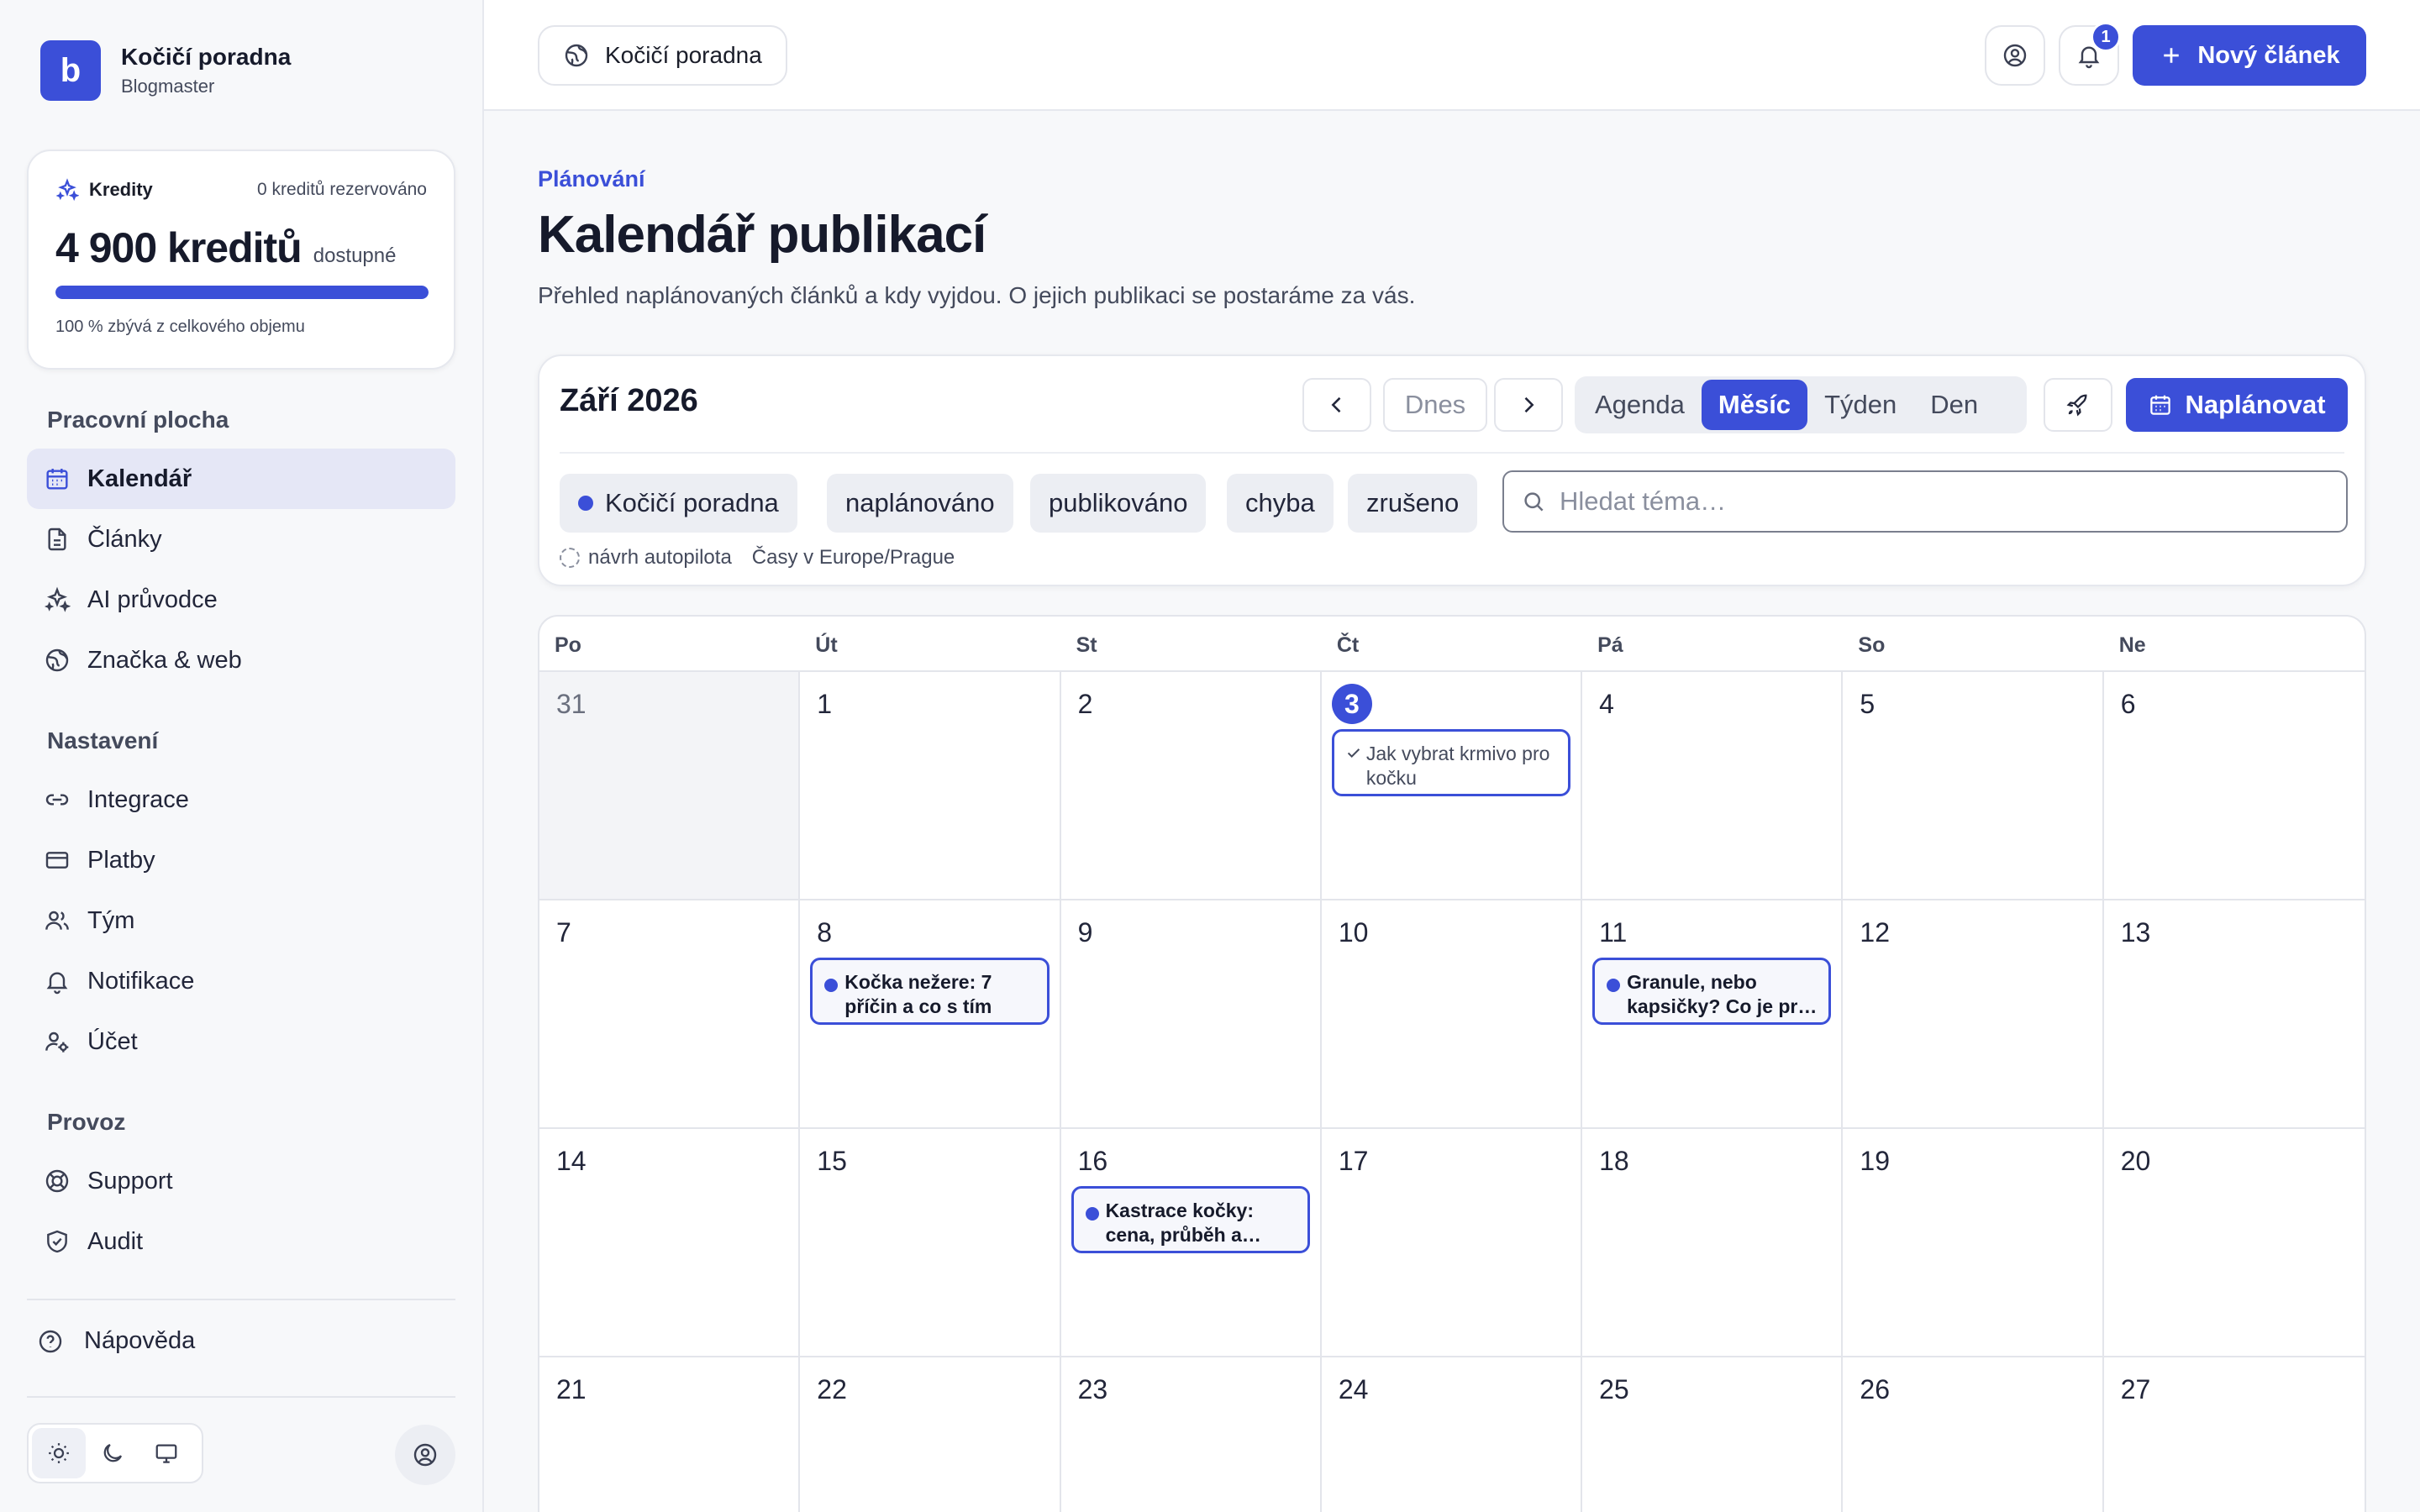  Describe the element at coordinates (1435, 405) in the screenshot. I see `today-button: Dnes` at that location.